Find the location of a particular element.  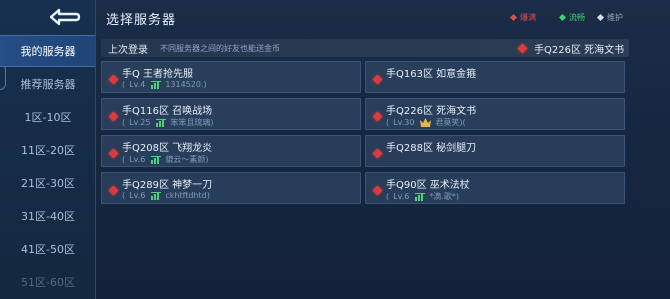

server-role-info: ( Lv.30 君莫笑)( is located at coordinates (426, 122).